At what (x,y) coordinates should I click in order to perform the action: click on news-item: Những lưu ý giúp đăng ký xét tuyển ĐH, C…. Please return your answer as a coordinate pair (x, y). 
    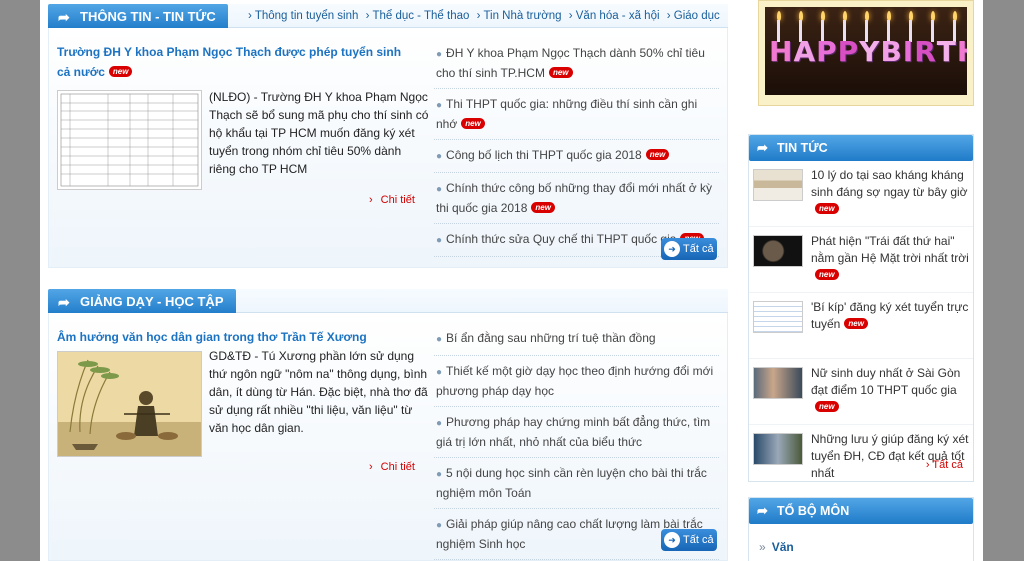
    Looking at the image, I should click on (861, 458).